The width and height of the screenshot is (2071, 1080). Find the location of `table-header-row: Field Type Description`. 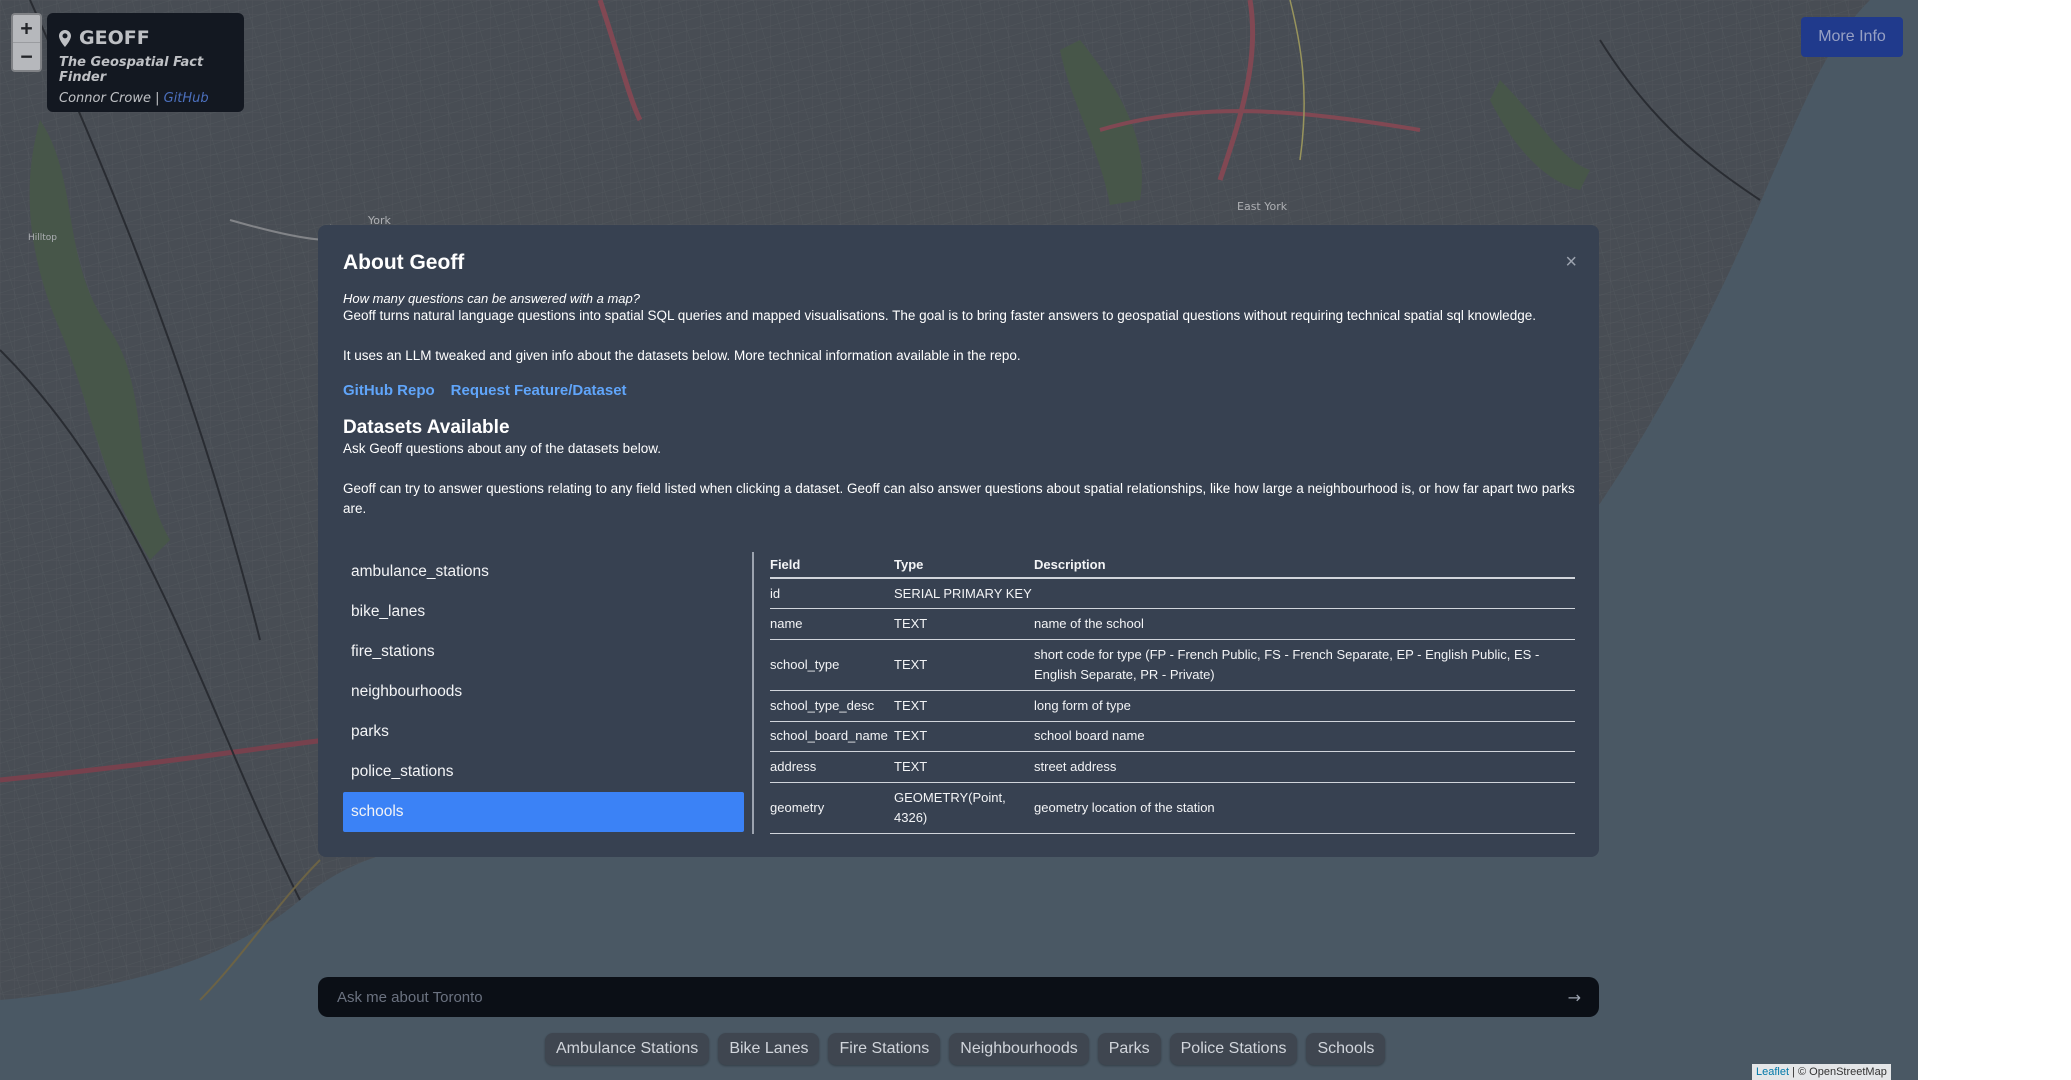

table-header-row: Field Type Description is located at coordinates (1172, 565).